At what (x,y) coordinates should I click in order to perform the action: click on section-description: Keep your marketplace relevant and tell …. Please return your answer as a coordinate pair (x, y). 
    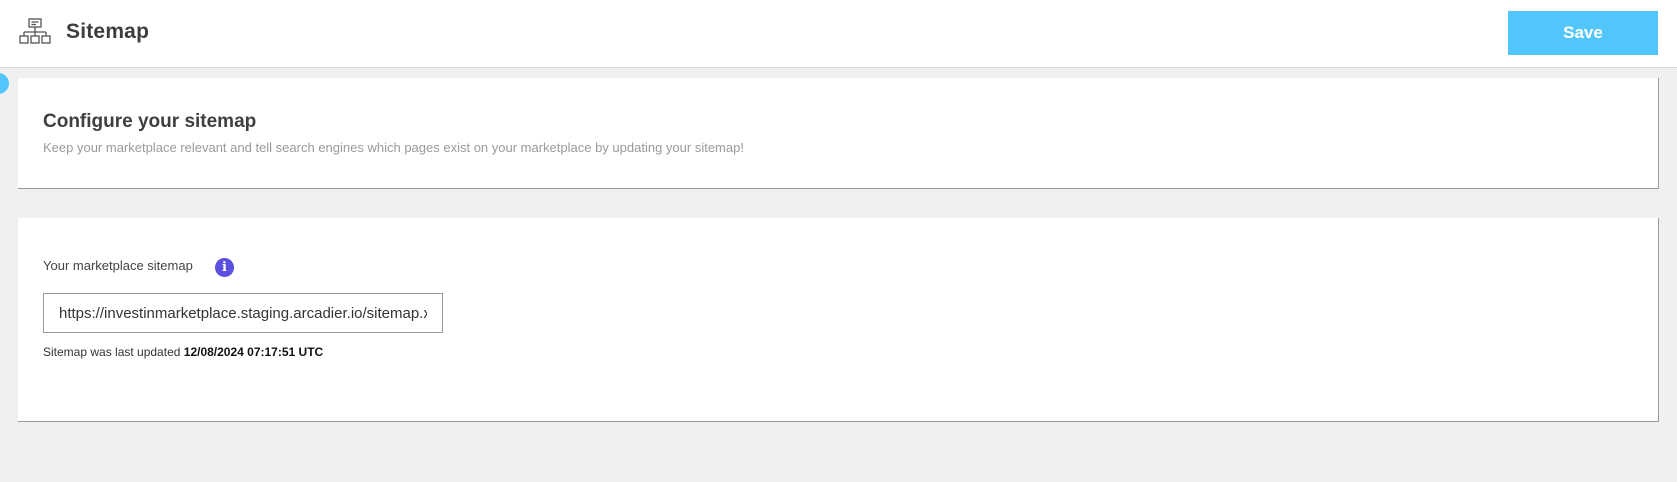
    Looking at the image, I should click on (393, 147).